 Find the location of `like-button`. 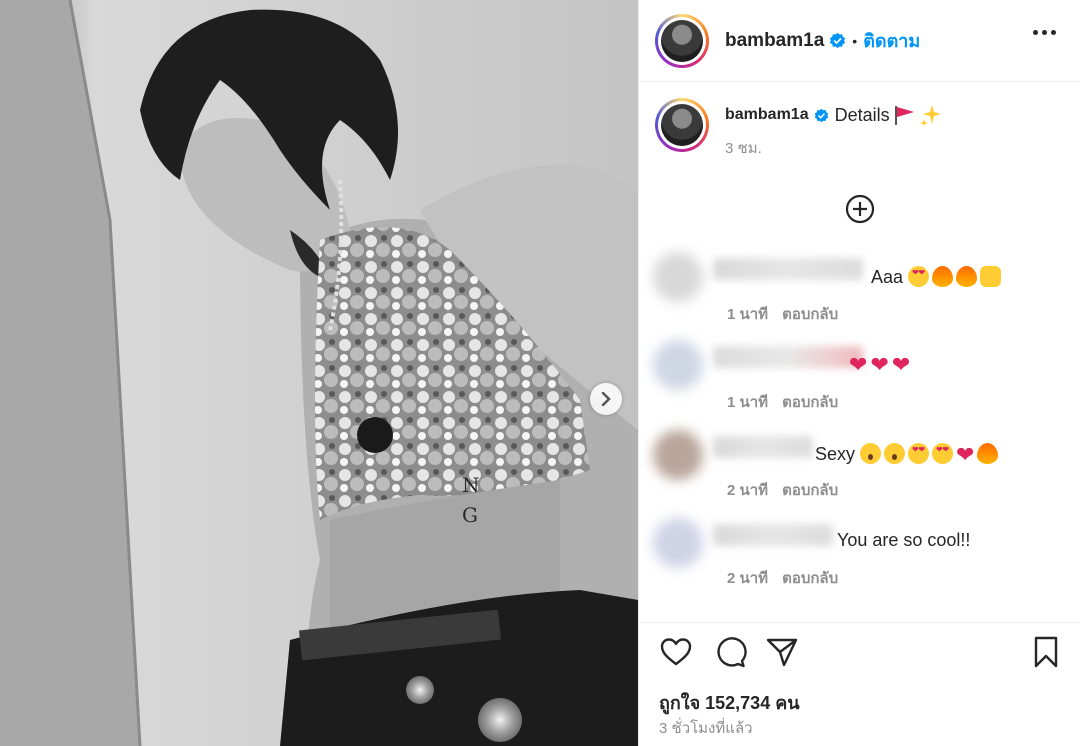

like-button is located at coordinates (676, 652).